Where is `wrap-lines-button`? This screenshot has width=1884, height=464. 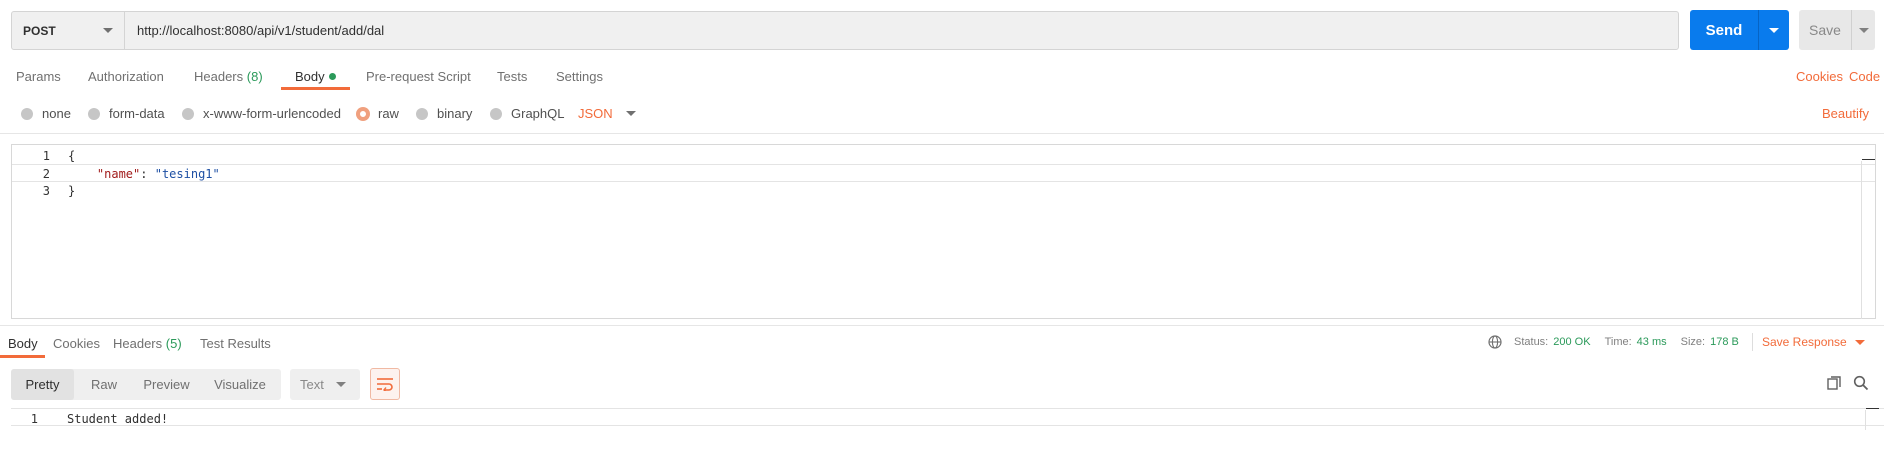
wrap-lines-button is located at coordinates (385, 384).